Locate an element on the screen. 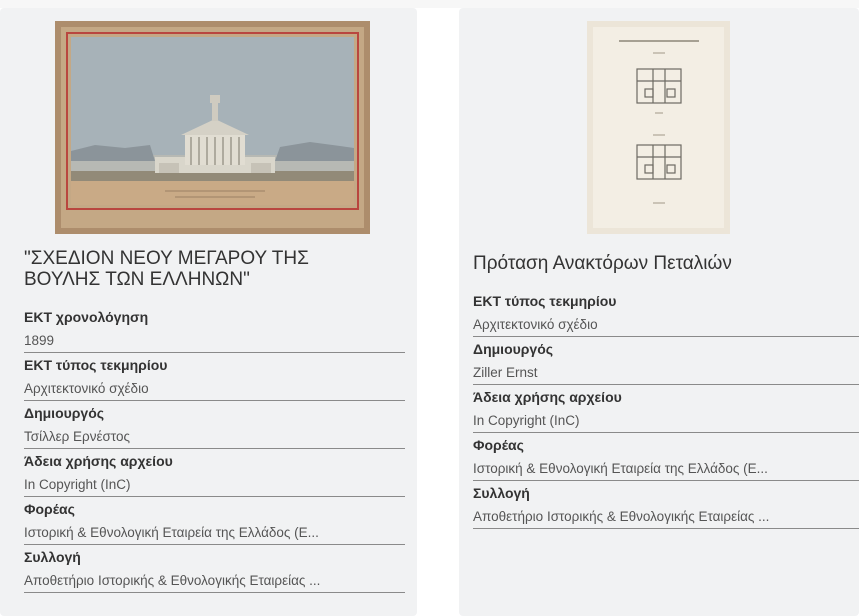 The width and height of the screenshot is (859, 616). field-value: 1899 is located at coordinates (214, 341).